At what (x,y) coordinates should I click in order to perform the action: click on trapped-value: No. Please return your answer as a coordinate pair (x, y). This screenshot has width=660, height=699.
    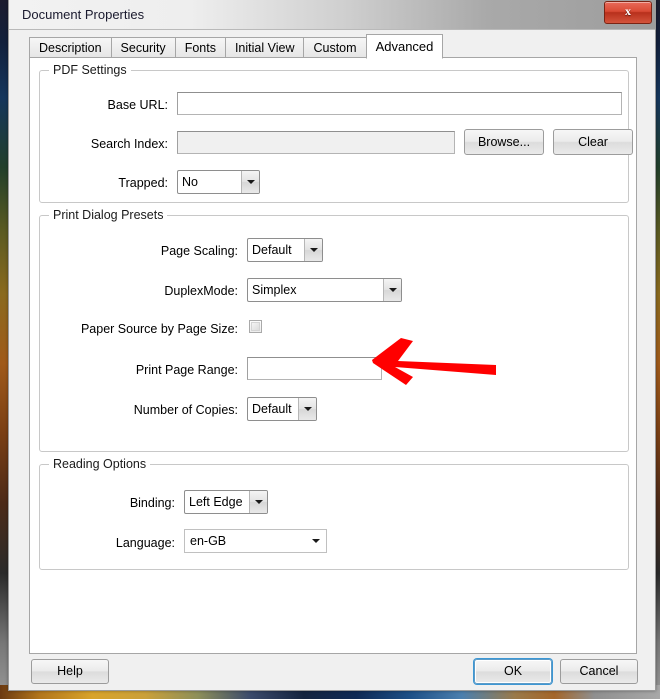
    Looking at the image, I should click on (190, 182).